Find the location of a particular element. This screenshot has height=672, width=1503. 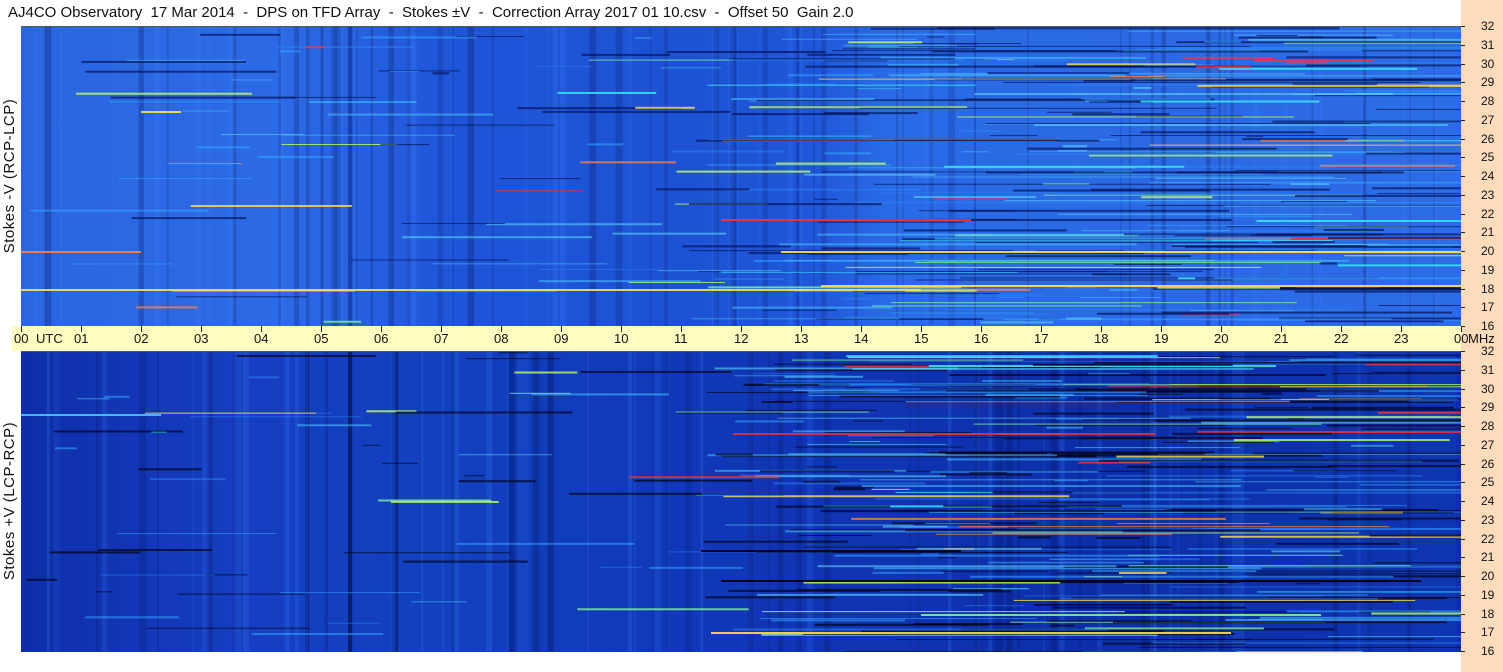

frequency-tick-label: 28 is located at coordinates (1488, 426).